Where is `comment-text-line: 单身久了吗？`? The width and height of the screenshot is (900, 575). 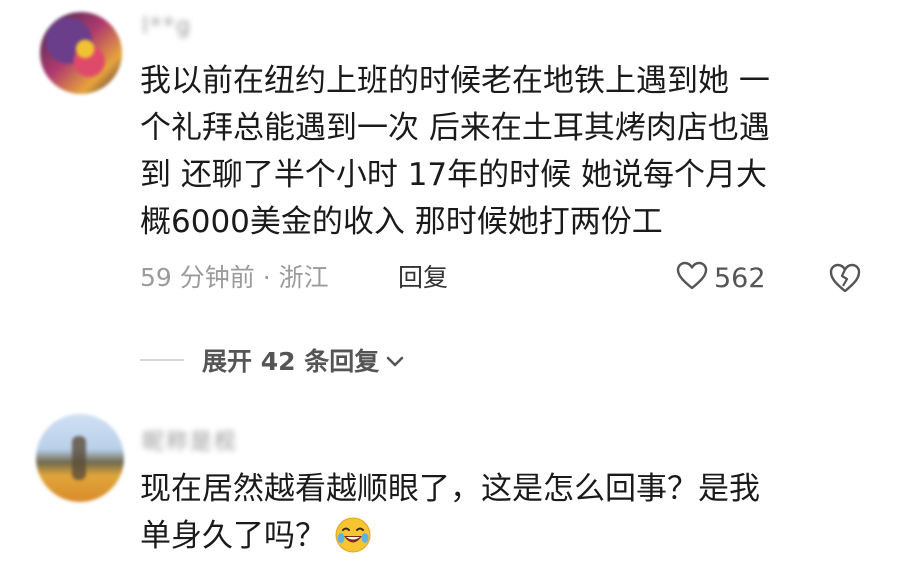
comment-text-line: 单身久了吗？ is located at coordinates (500, 536).